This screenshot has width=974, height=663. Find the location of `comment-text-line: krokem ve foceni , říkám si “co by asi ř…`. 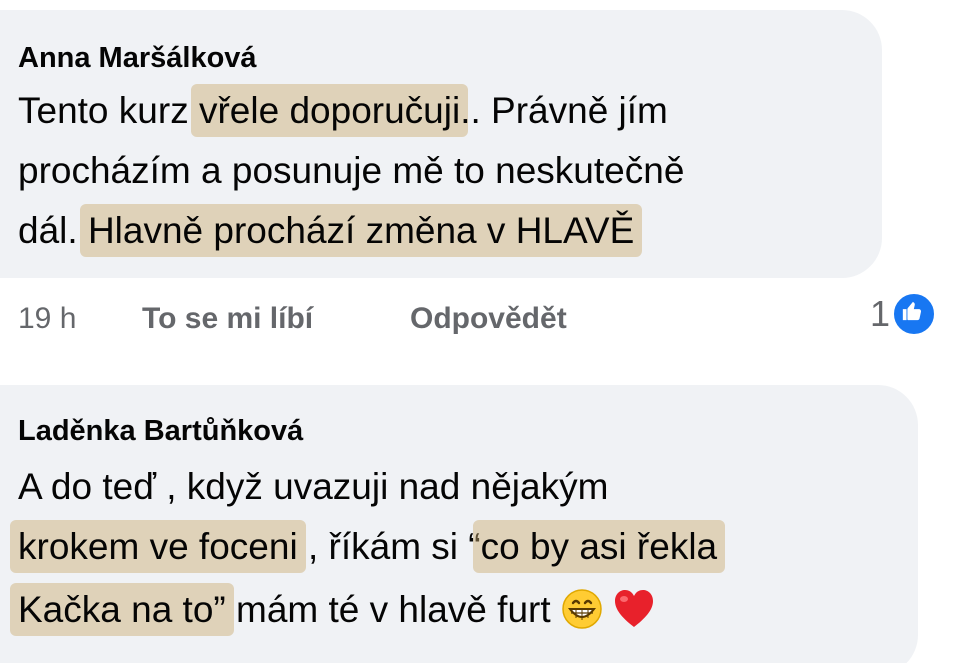

comment-text-line: krokem ve foceni , říkám si “co by asi ř… is located at coordinates (368, 546).